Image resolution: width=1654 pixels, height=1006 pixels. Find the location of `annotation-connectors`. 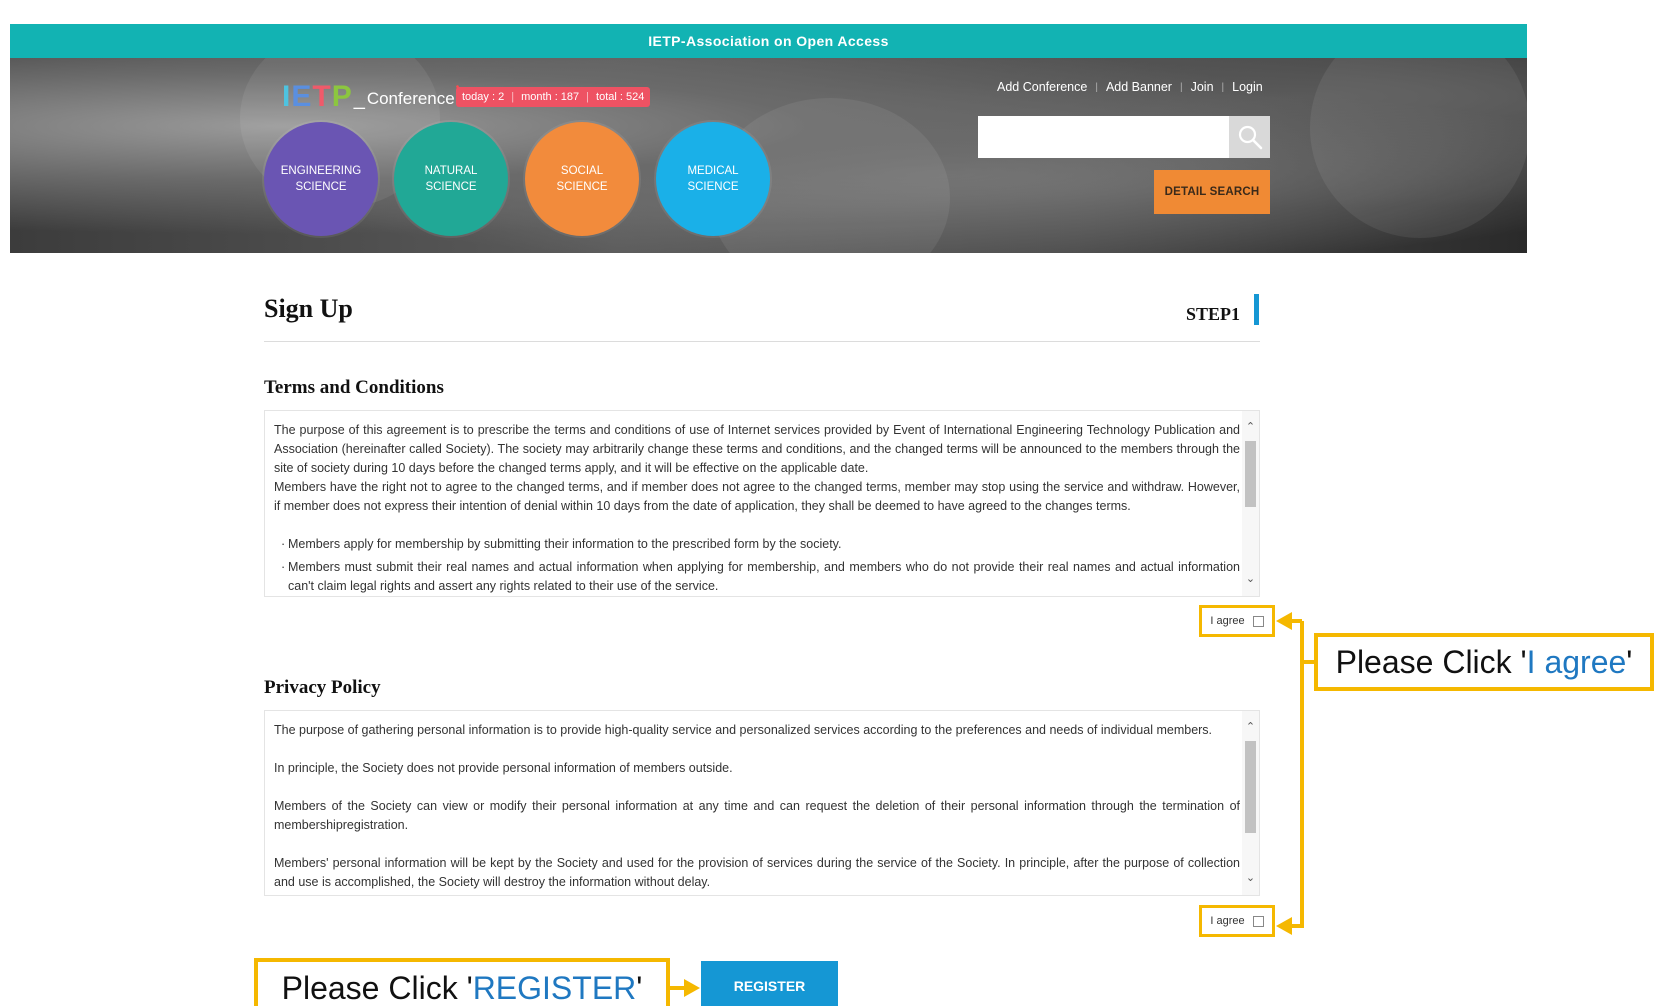

annotation-connectors is located at coordinates (992, 804).